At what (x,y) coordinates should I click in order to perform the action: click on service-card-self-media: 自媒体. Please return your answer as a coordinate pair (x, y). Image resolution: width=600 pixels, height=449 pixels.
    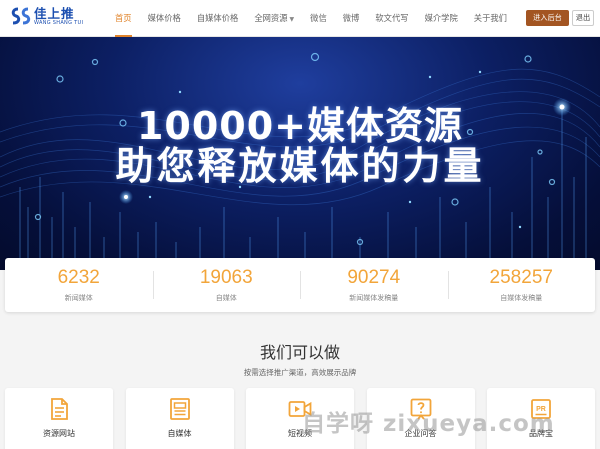
    Looking at the image, I should click on (179, 418).